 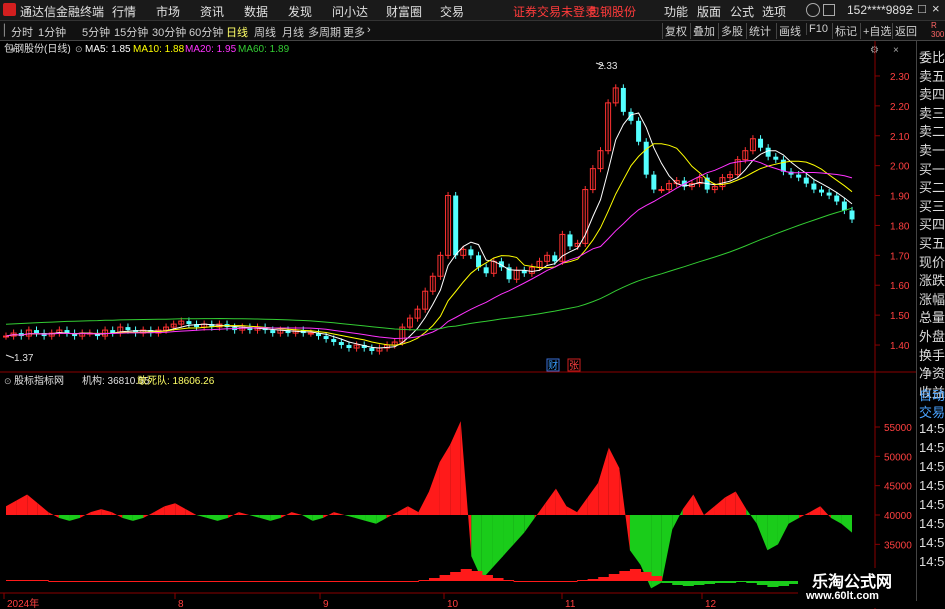 What do you see at coordinates (131, 32) in the screenshot?
I see `tab-15min: 15分钟` at bounding box center [131, 32].